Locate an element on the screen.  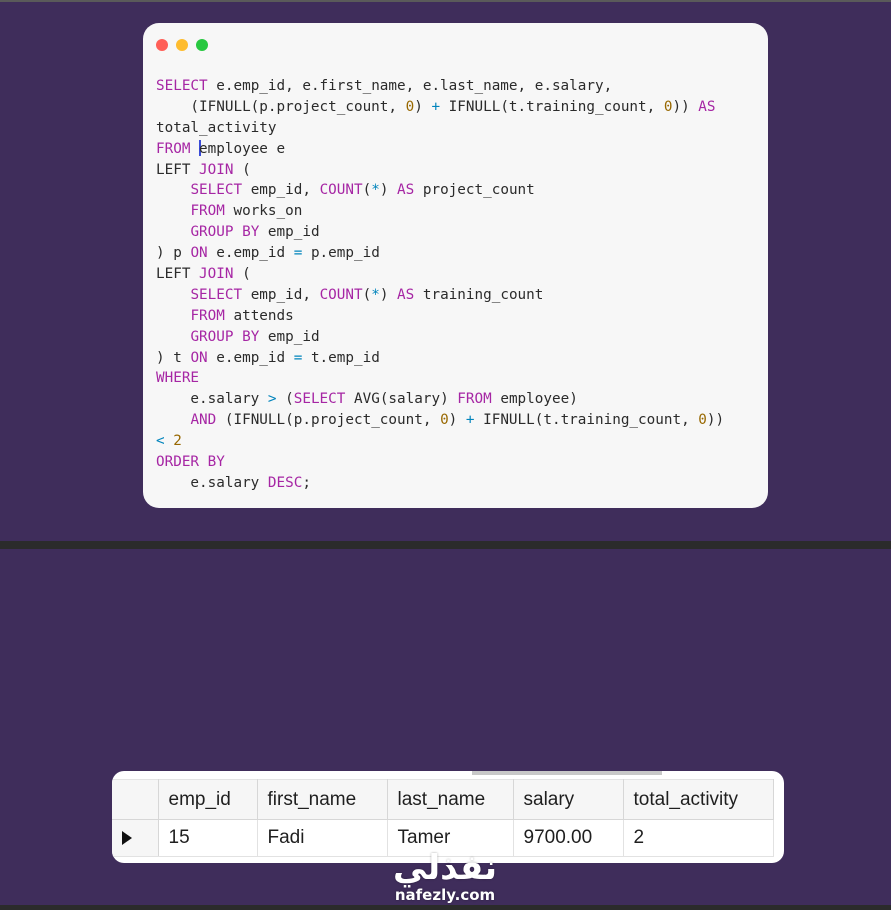
code-token: ) t is located at coordinates (173, 357).